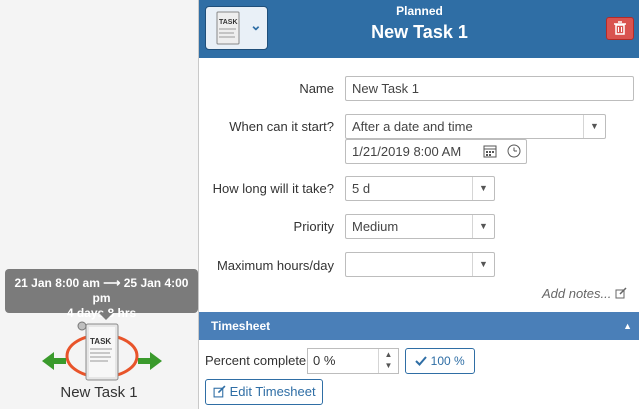 The width and height of the screenshot is (639, 409). What do you see at coordinates (272, 391) in the screenshot?
I see `edit-timesheet-label: Edit Timesheet` at bounding box center [272, 391].